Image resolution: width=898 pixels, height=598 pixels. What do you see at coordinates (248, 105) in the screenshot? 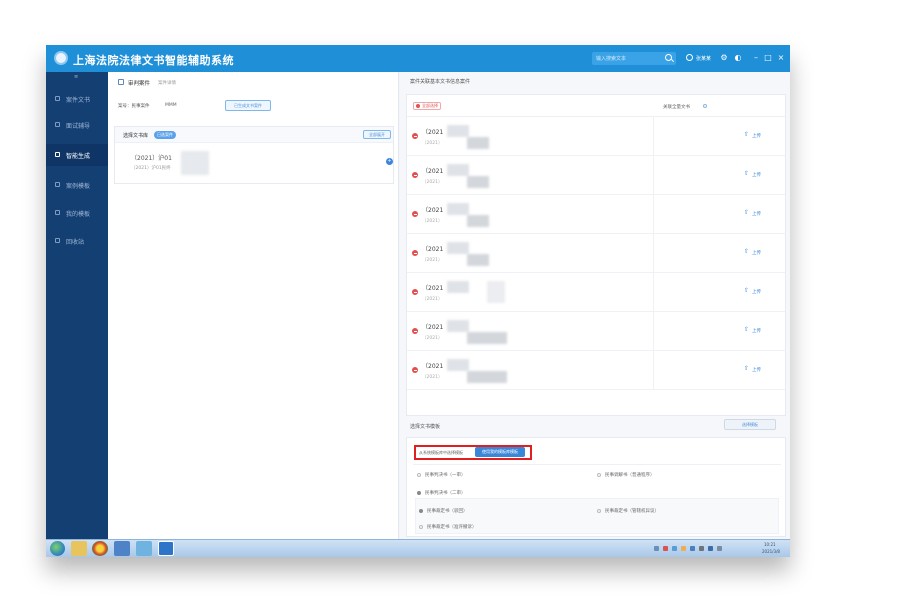
I see `generated-docs-button: 已生成文书案件` at bounding box center [248, 105].